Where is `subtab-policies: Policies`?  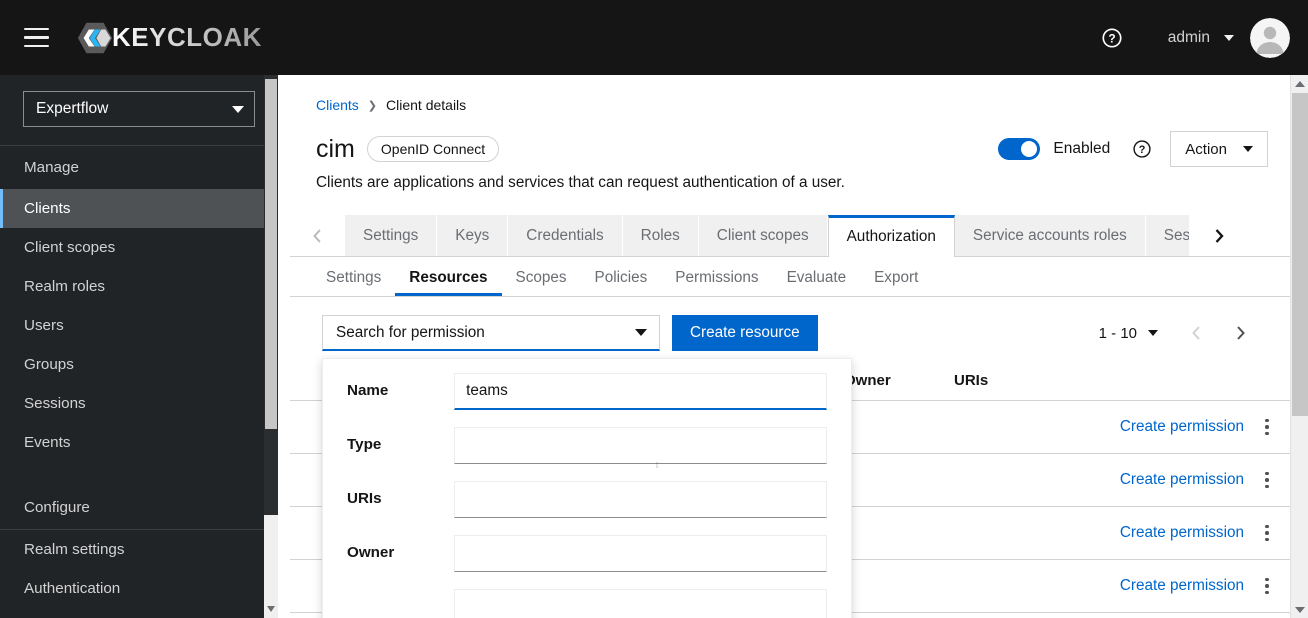
subtab-policies: Policies is located at coordinates (621, 282).